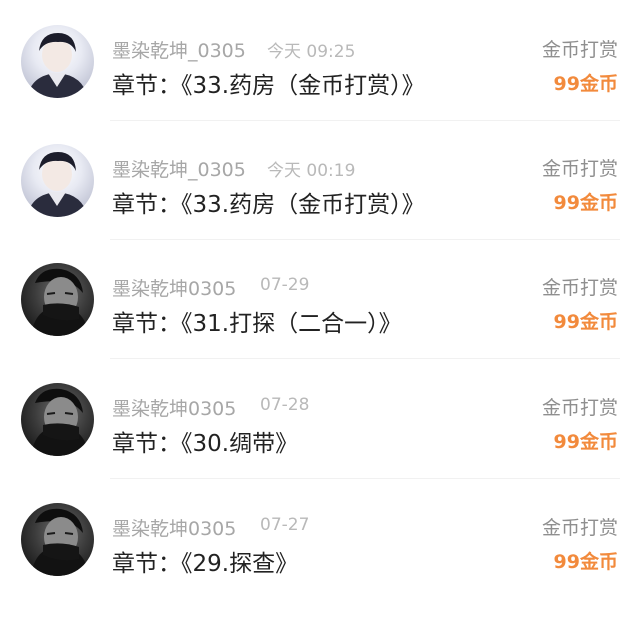  What do you see at coordinates (257, 324) in the screenshot?
I see `chapter-title: 章节：《31.打探（二合一）》` at bounding box center [257, 324].